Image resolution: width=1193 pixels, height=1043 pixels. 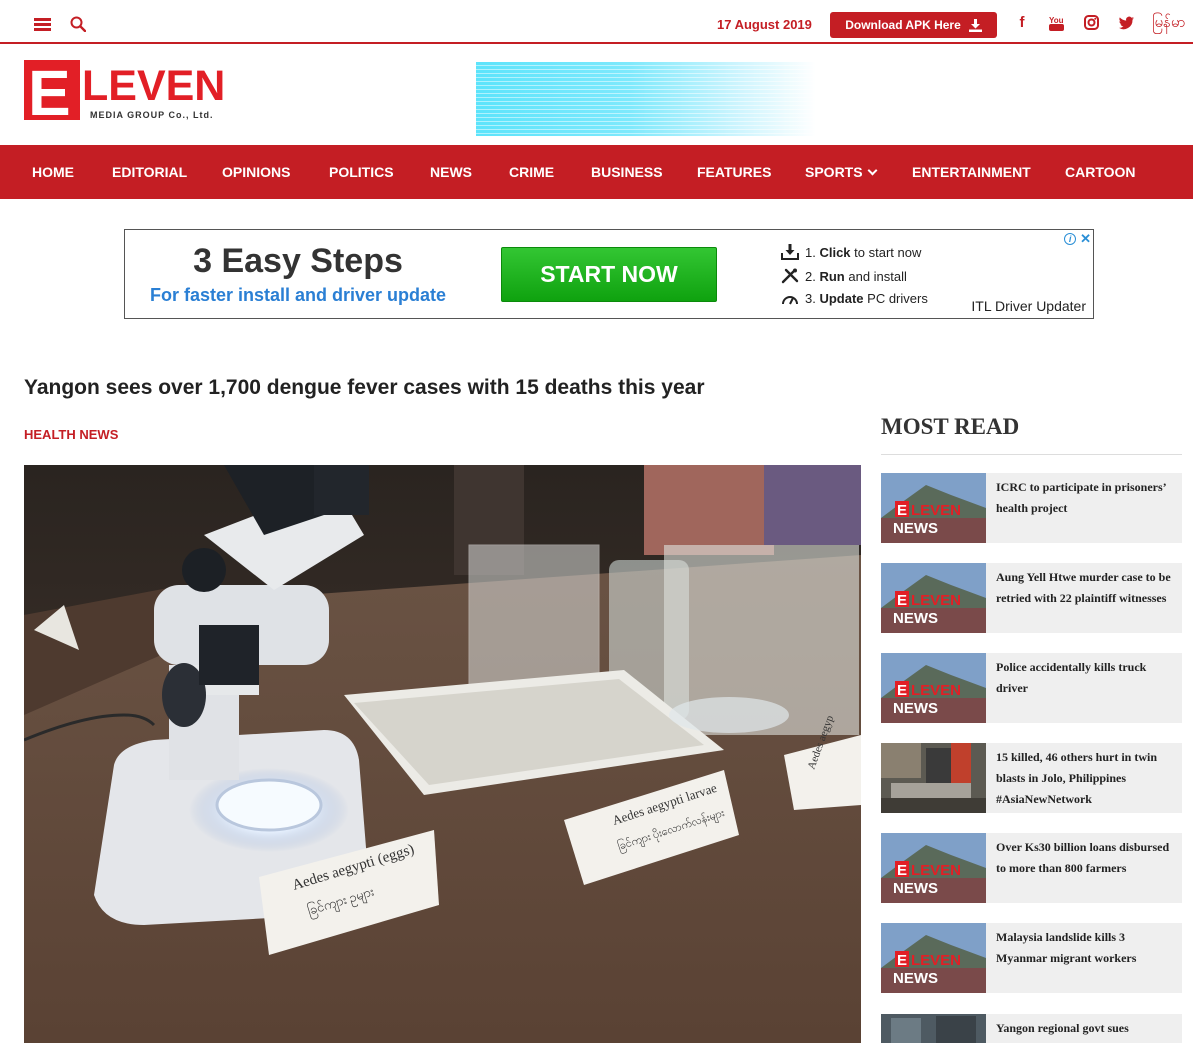 I want to click on article-category: HEALTH NEWS, so click(x=71, y=434).